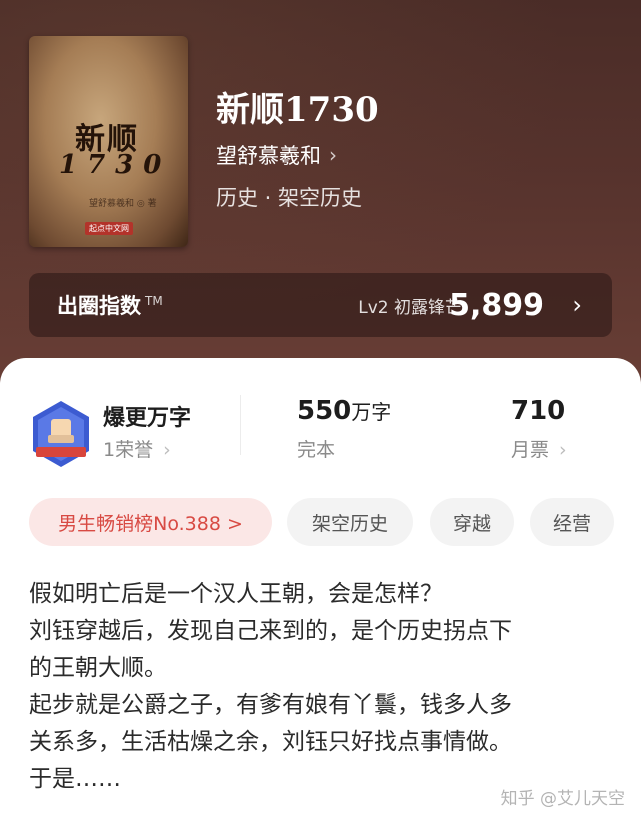 Image resolution: width=641 pixels, height=827 pixels. I want to click on rank-tag: 男生畅销榜No.388 >, so click(150, 522).